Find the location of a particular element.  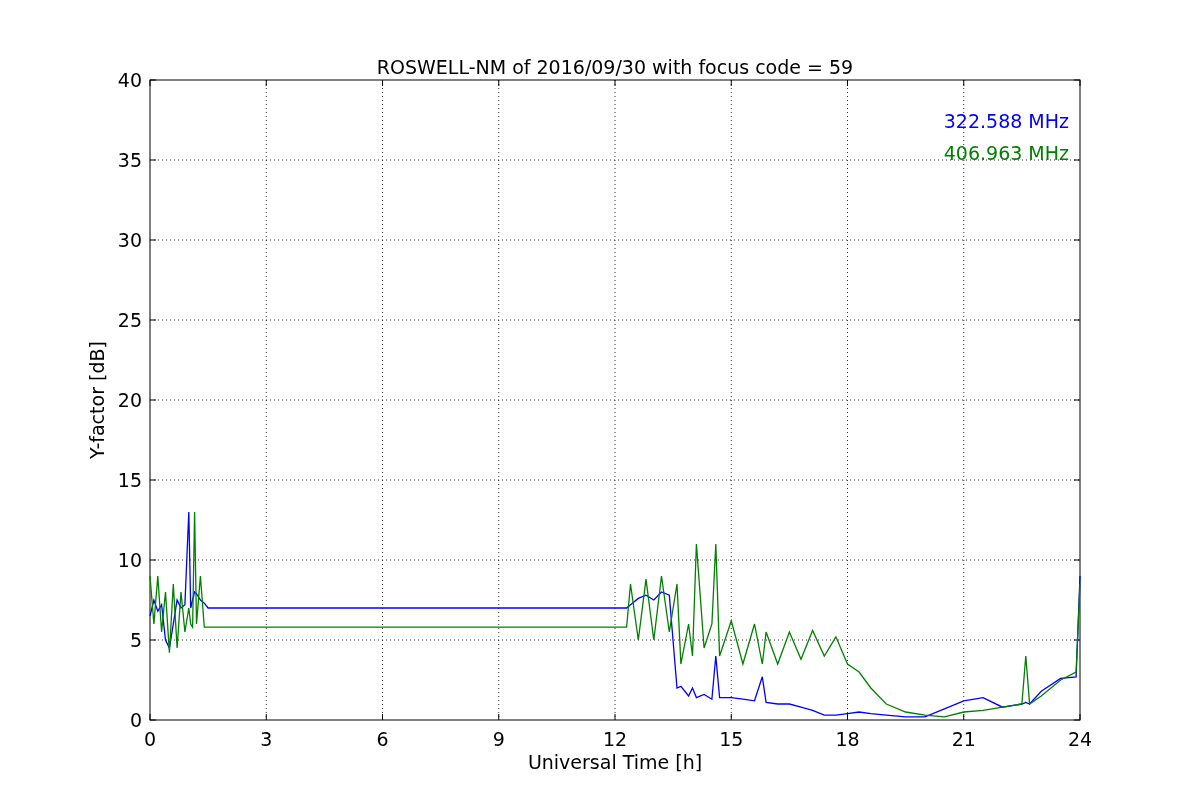

x-axis-label: Universal Time [h] is located at coordinates (615, 762).